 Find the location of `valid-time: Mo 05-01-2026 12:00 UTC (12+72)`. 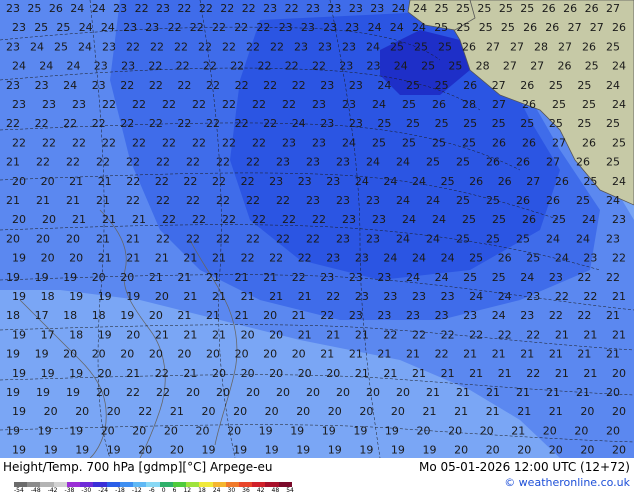

valid-time: Mo 05-01-2026 12:00 UTC (12+72) is located at coordinates (524, 467).